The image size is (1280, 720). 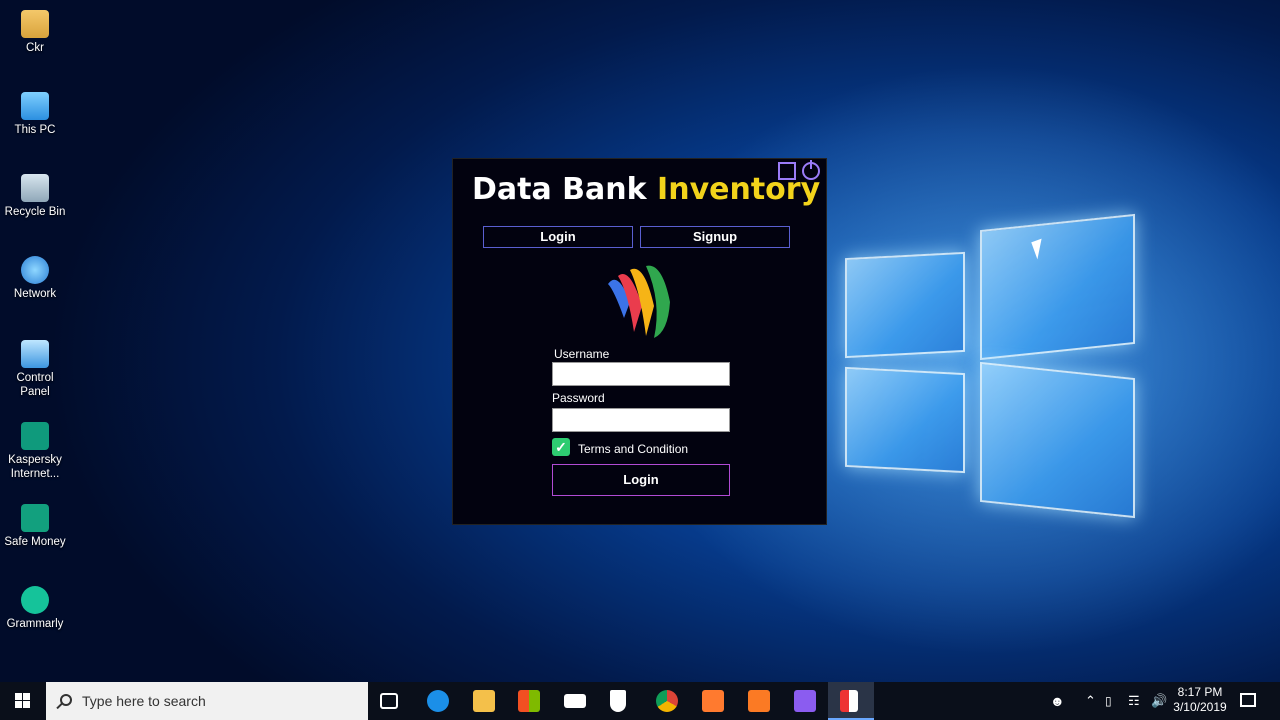 What do you see at coordinates (389, 701) in the screenshot?
I see `task-view-icon` at bounding box center [389, 701].